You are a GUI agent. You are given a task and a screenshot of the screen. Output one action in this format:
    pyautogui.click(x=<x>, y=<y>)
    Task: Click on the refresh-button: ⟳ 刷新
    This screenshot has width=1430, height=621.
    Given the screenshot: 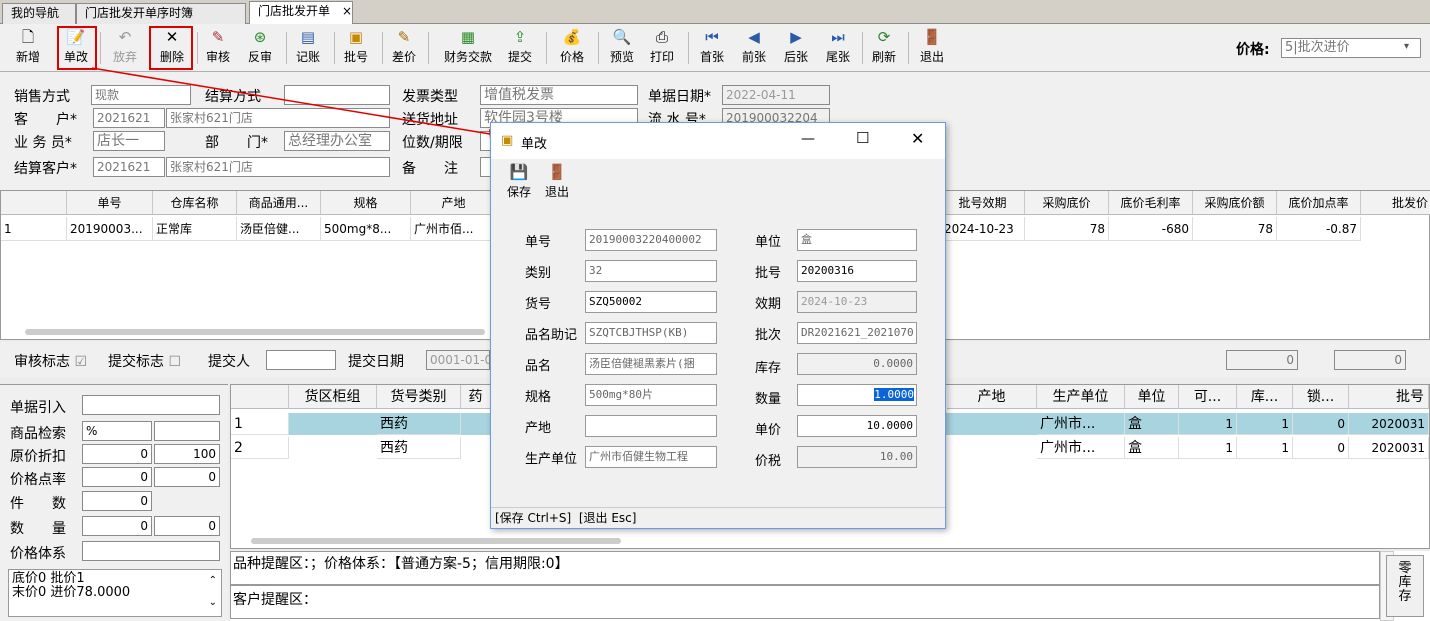 What is the action you would take?
    pyautogui.click(x=884, y=48)
    